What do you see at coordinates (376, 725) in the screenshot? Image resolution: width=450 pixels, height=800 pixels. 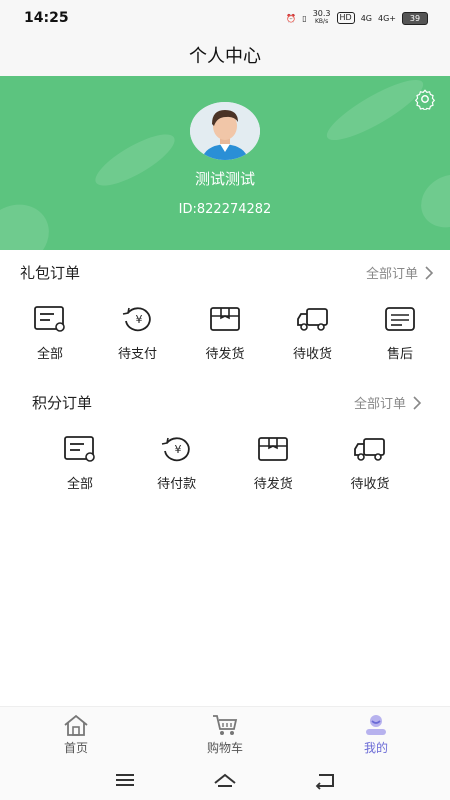 I see `profile-icon` at bounding box center [376, 725].